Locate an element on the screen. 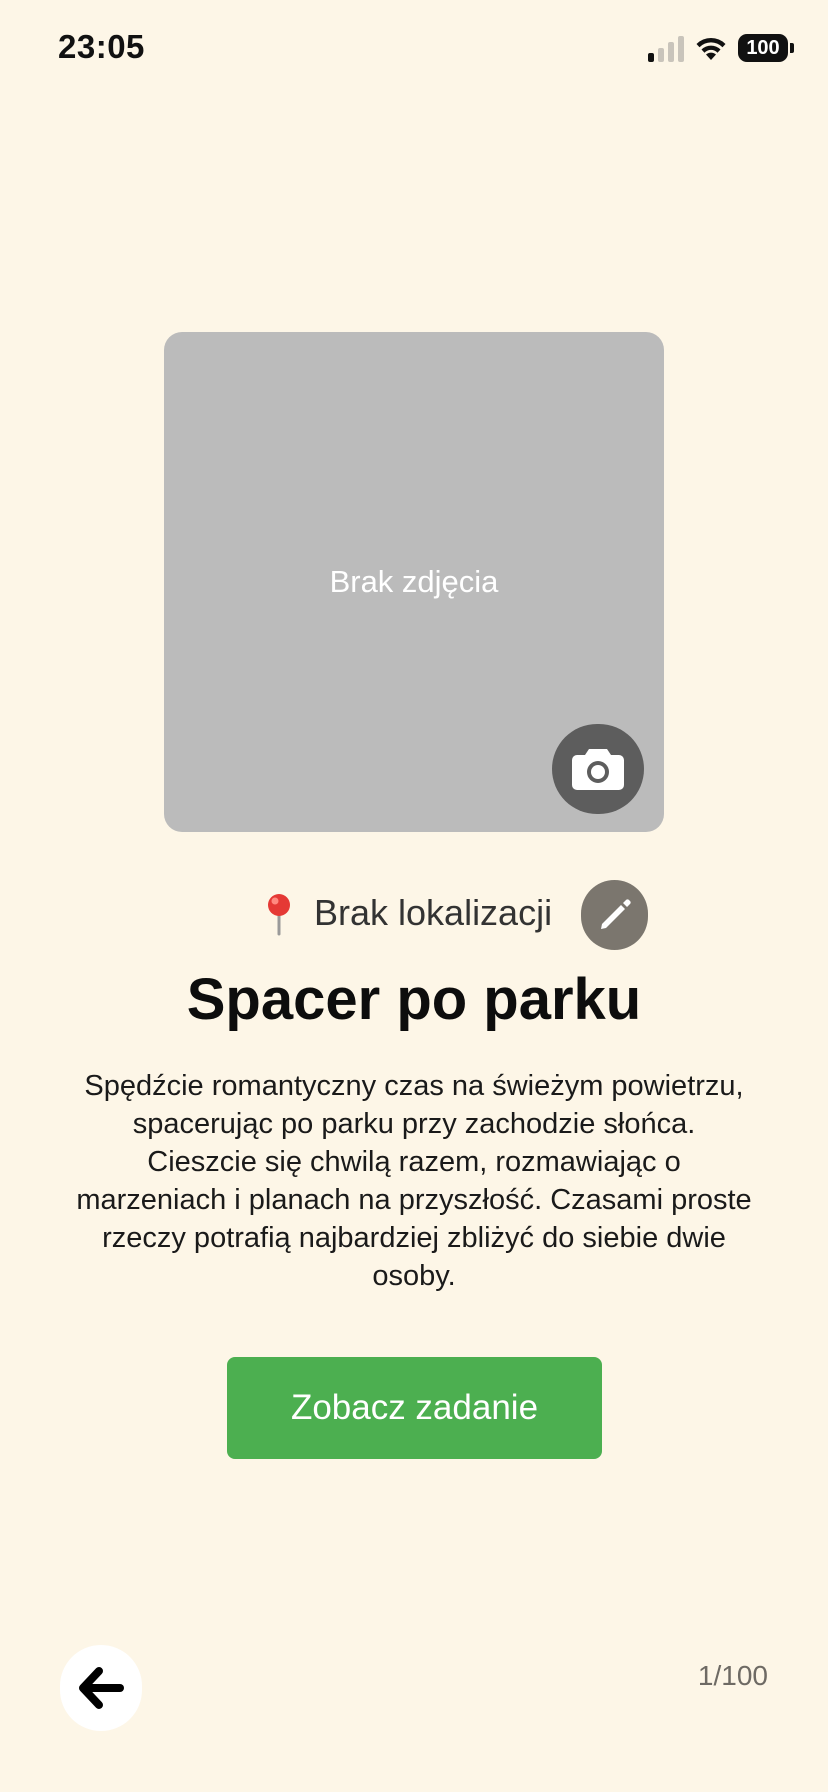 Image resolution: width=828 pixels, height=1792 pixels. task-title: Spacer po parku is located at coordinates (414, 999).